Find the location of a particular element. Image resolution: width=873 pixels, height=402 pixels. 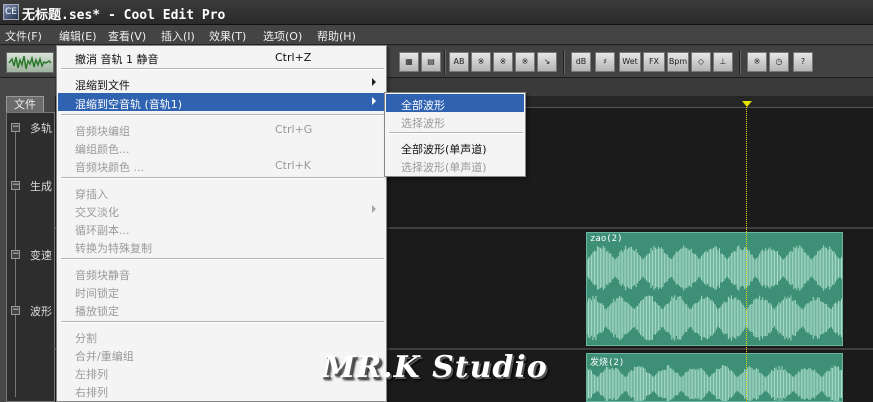

menu-item-undo: 撤消 音轨 1 静音 Ctrl+Z is located at coordinates (221, 57).